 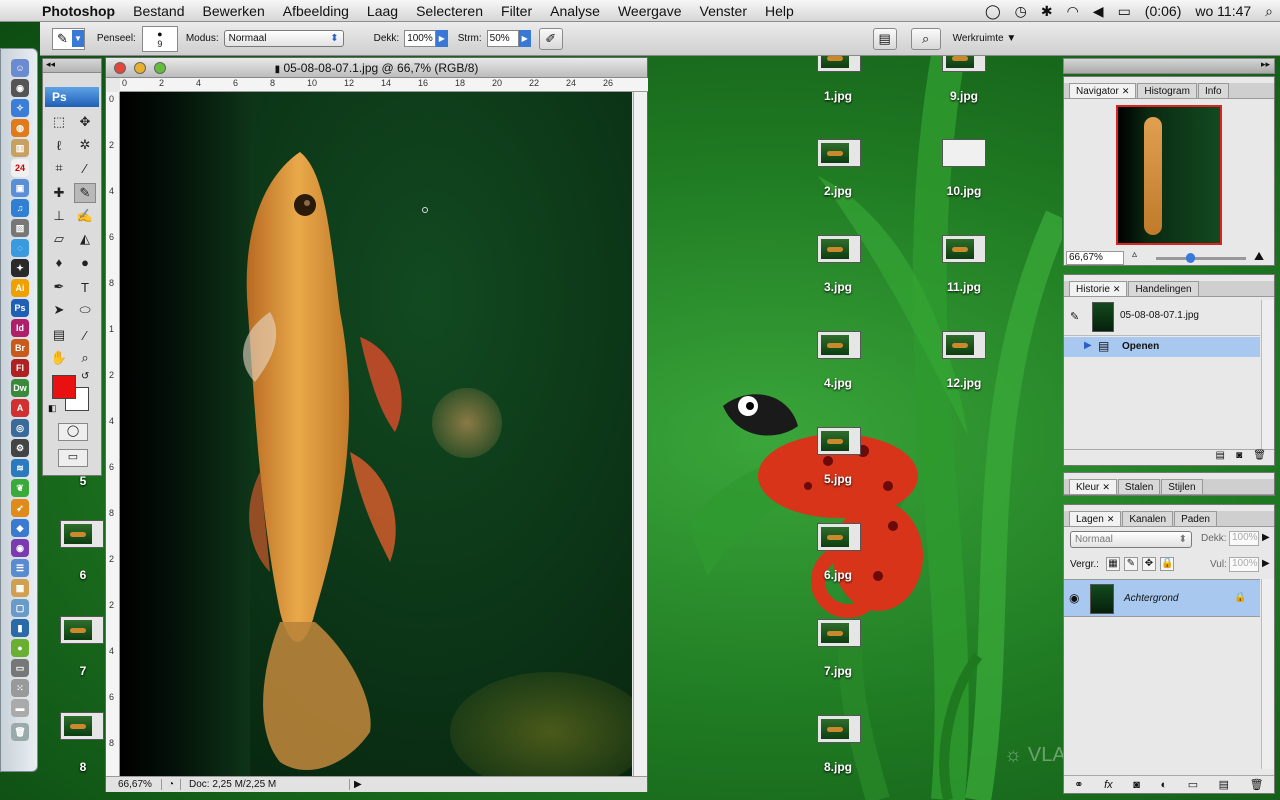 I want to click on zoom-window-icon, so click(x=160, y=68).